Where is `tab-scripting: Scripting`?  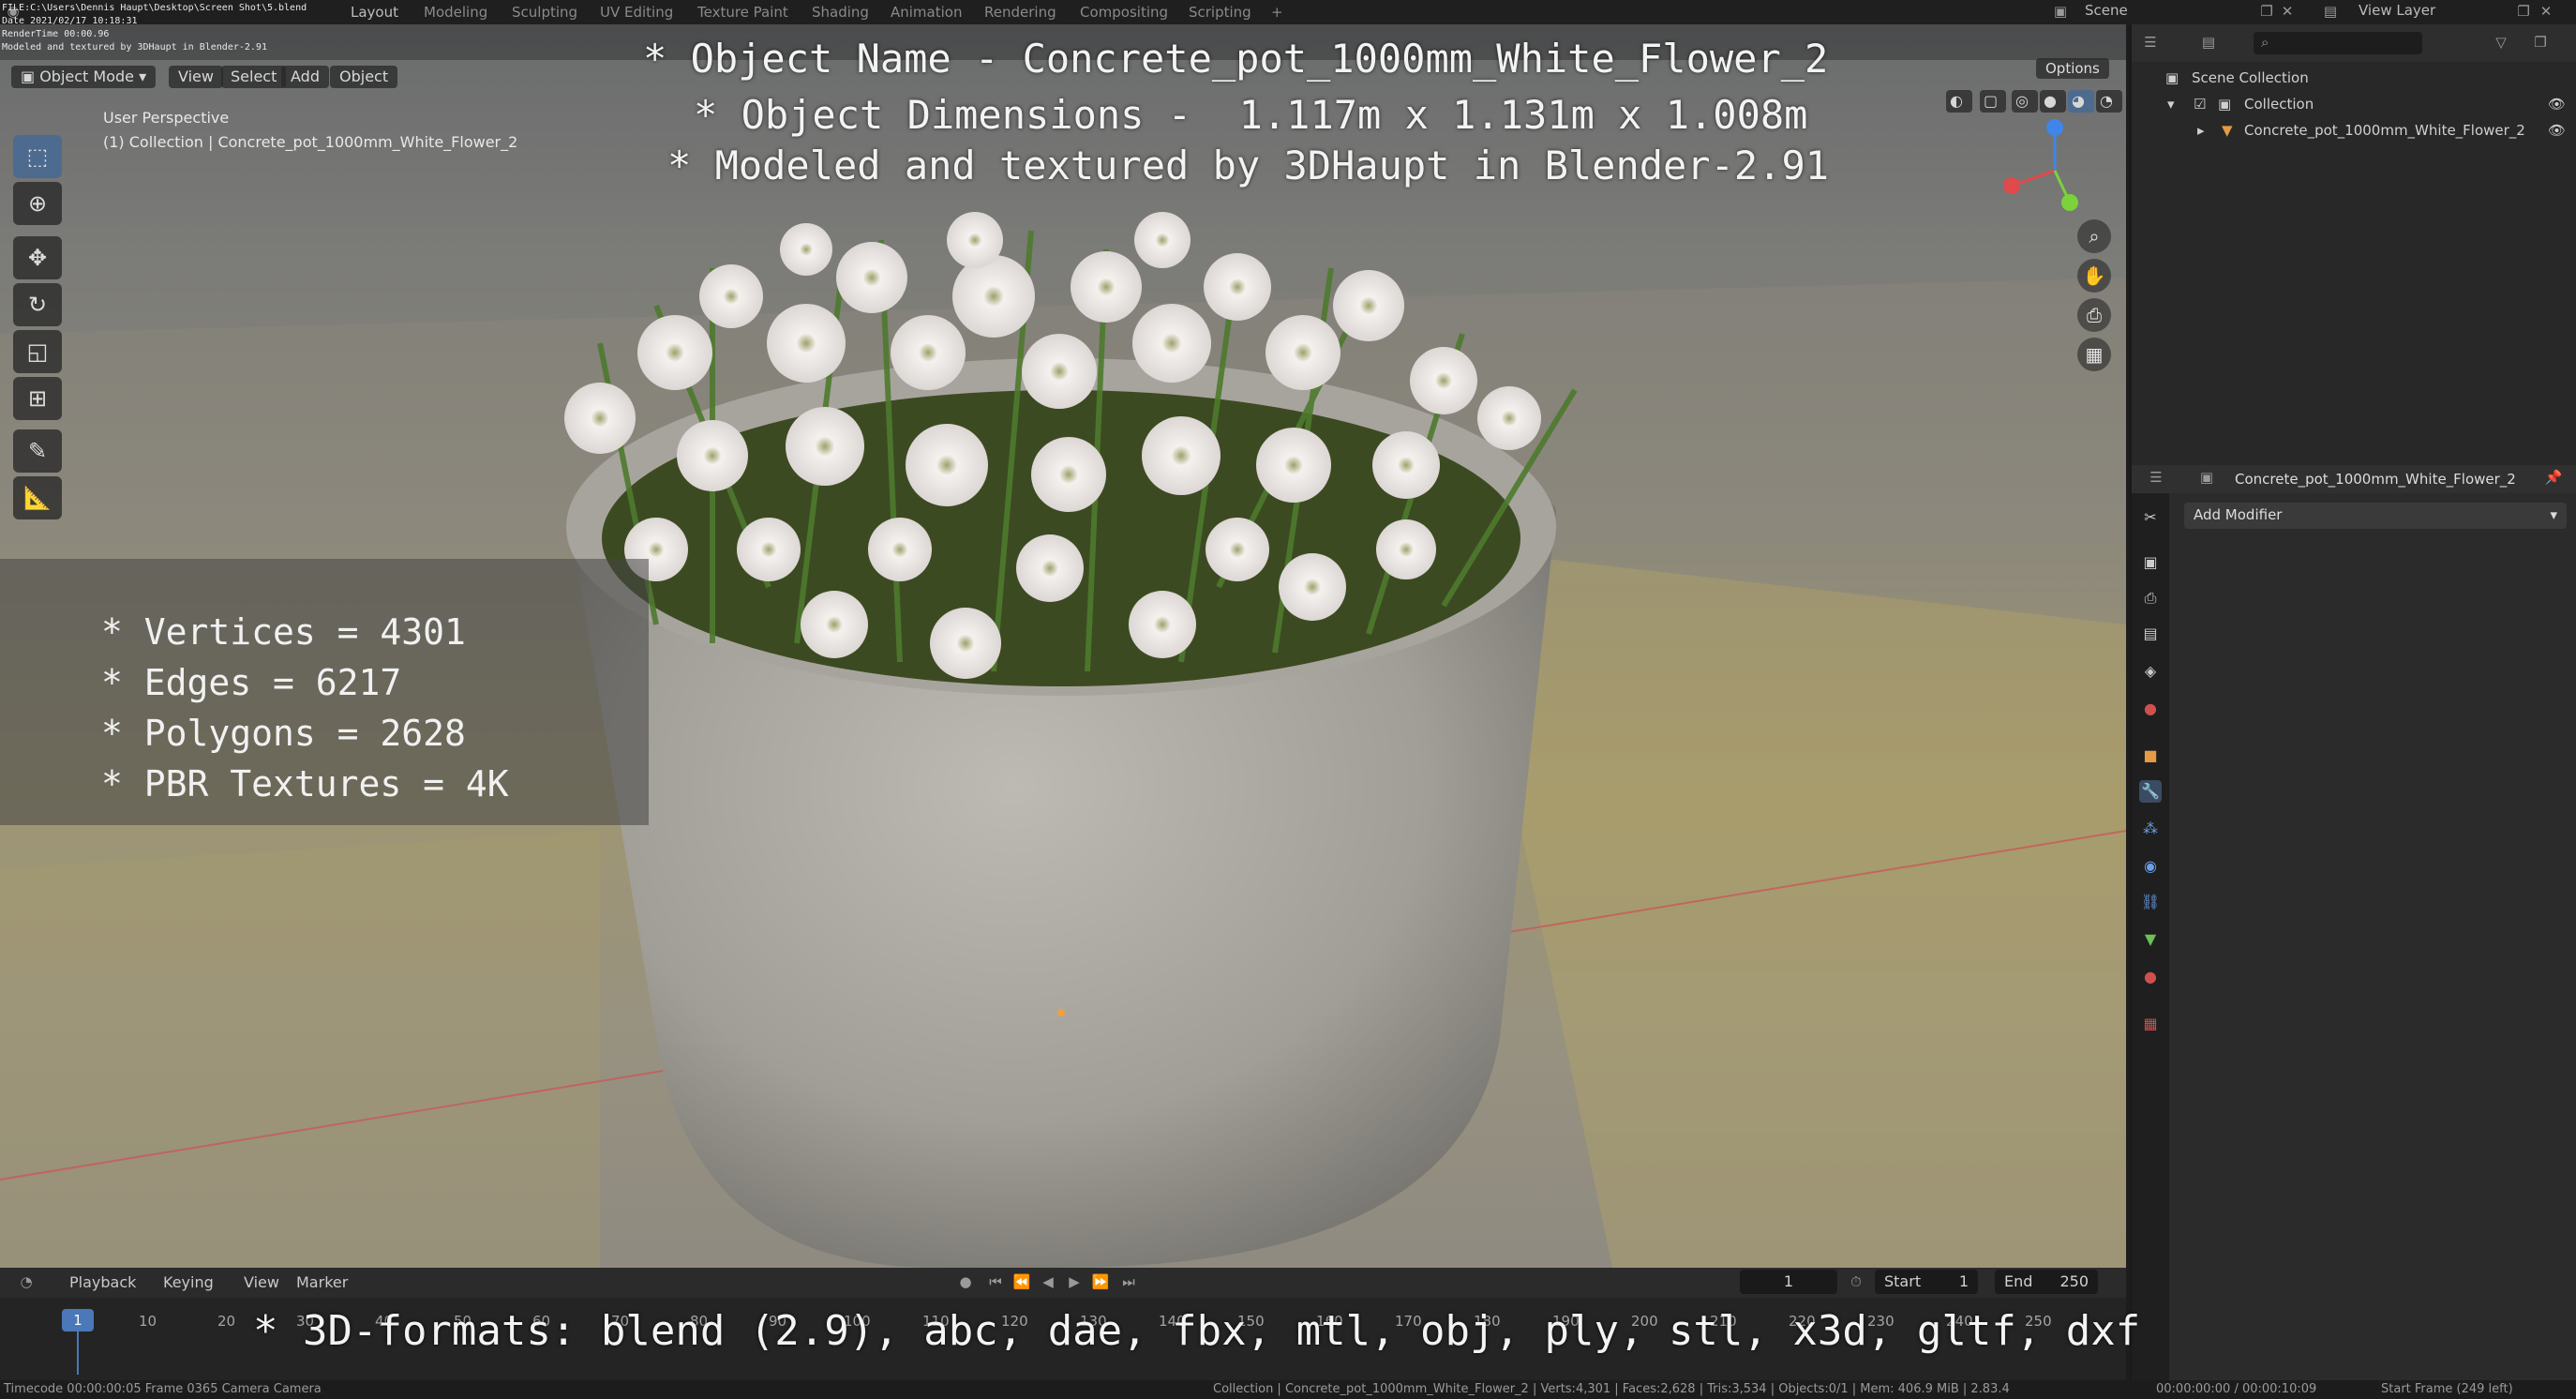
tab-scripting: Scripting is located at coordinates (1220, 12).